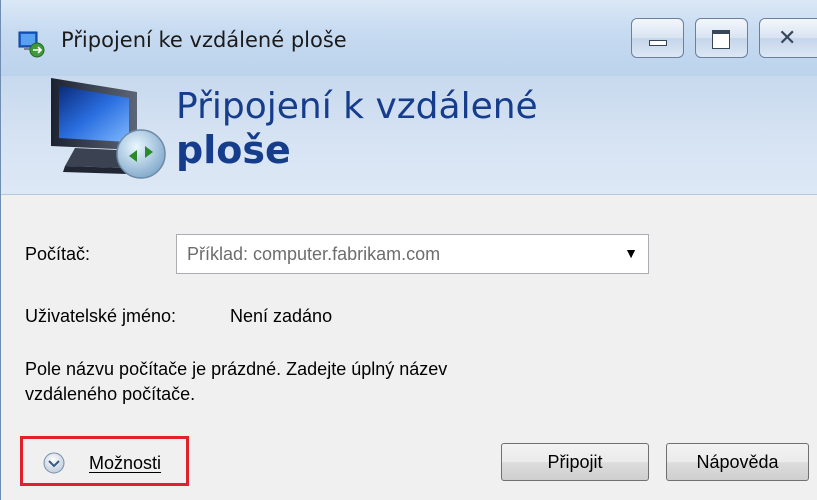  I want to click on minimize-button, so click(657, 38).